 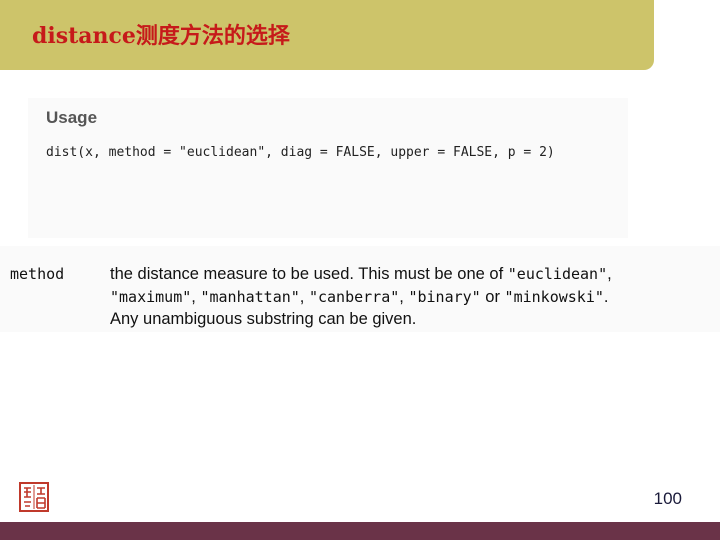 What do you see at coordinates (444, 296) in the screenshot?
I see `option-binary: "binary"` at bounding box center [444, 296].